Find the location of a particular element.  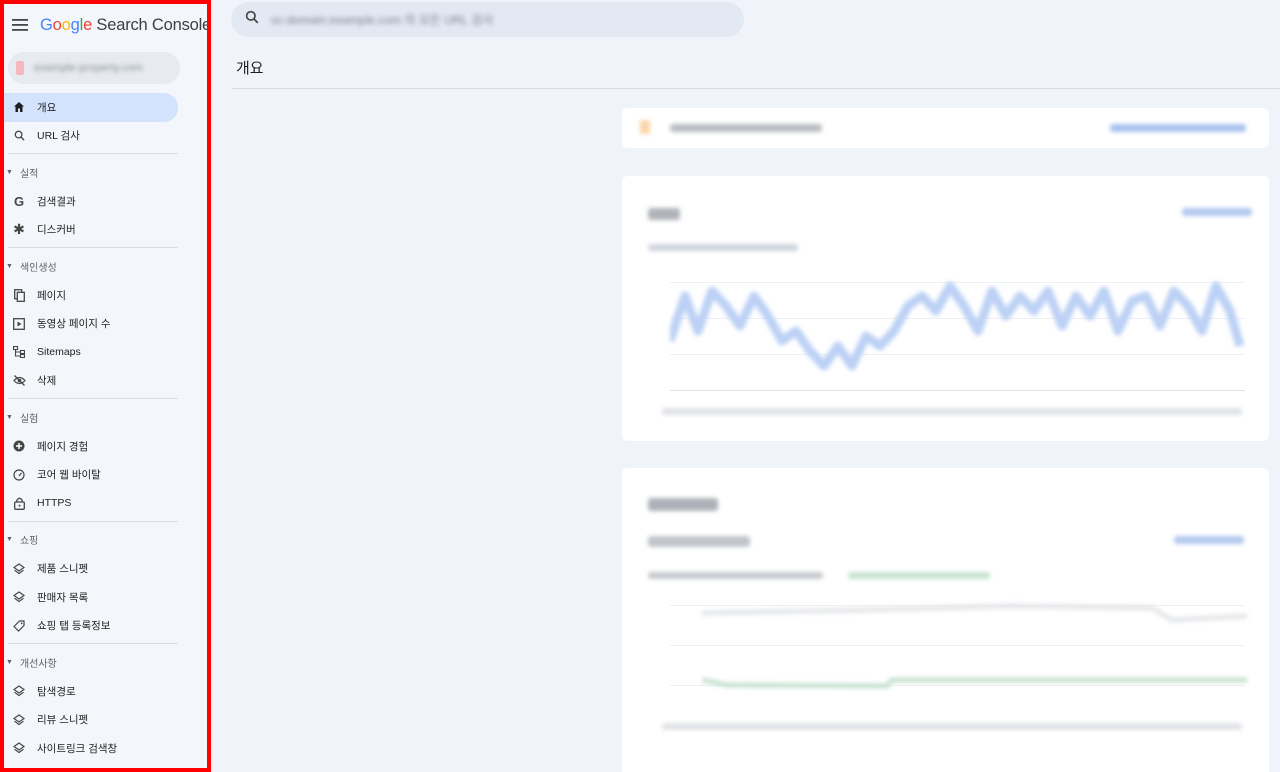

sidebar-item-merchant-listings: 판매자 목록 is located at coordinates (91, 597).